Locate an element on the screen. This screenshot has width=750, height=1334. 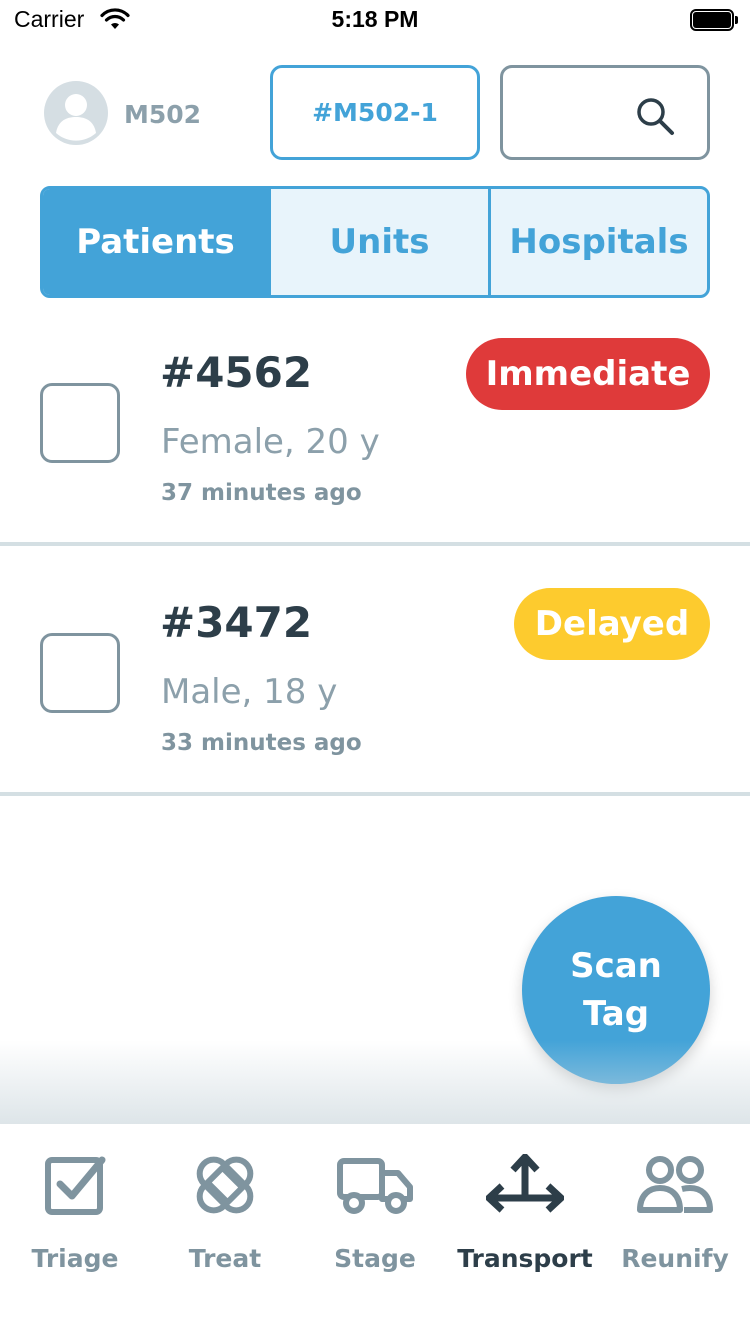
patient-id: #4562 is located at coordinates (236, 372).